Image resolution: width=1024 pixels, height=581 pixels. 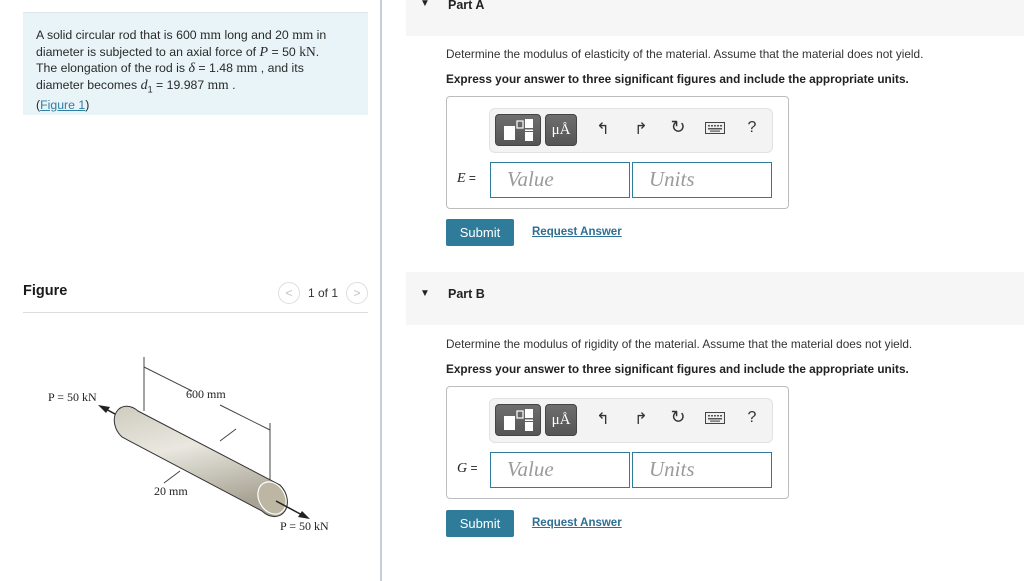 I want to click on figure-pager: < 1 of 1 >, so click(x=322, y=293).